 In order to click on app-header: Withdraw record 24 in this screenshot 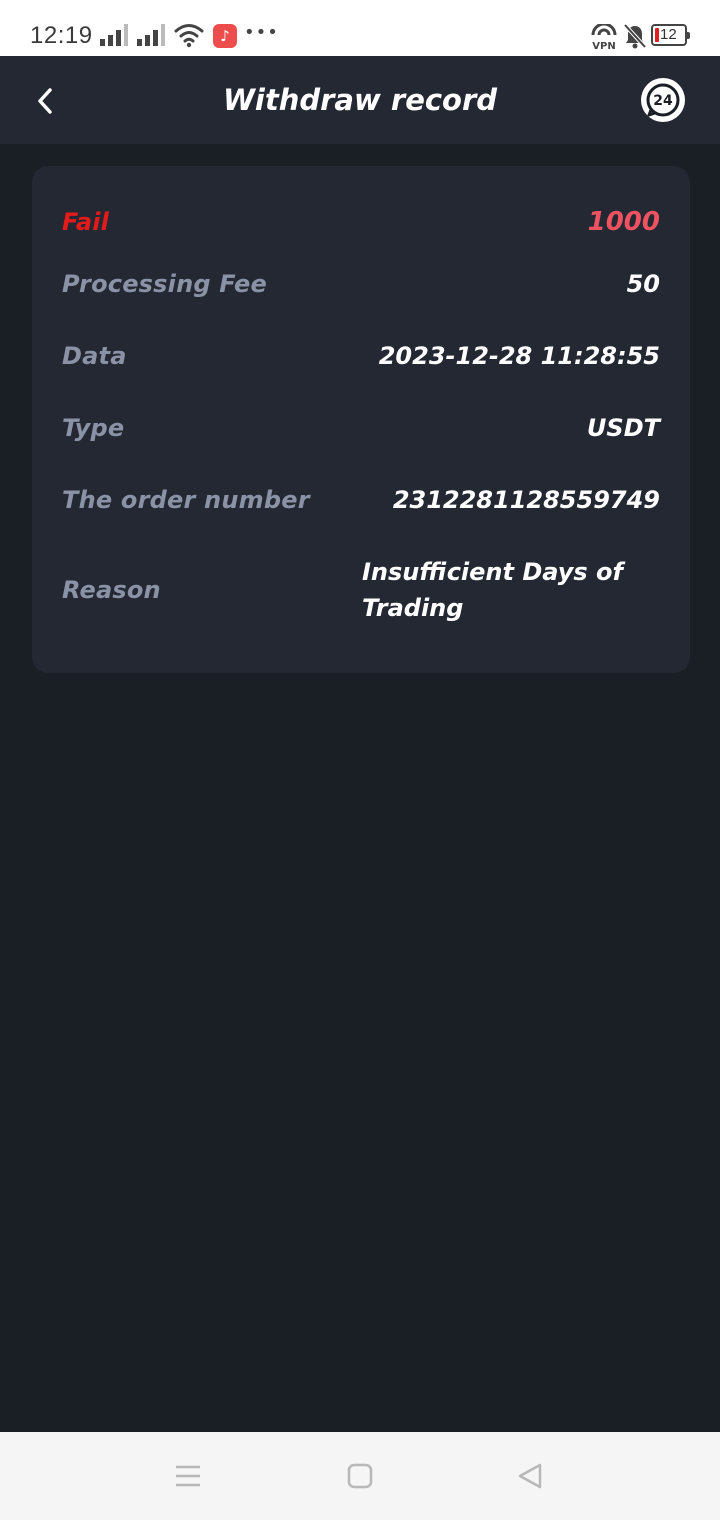, I will do `click(360, 100)`.